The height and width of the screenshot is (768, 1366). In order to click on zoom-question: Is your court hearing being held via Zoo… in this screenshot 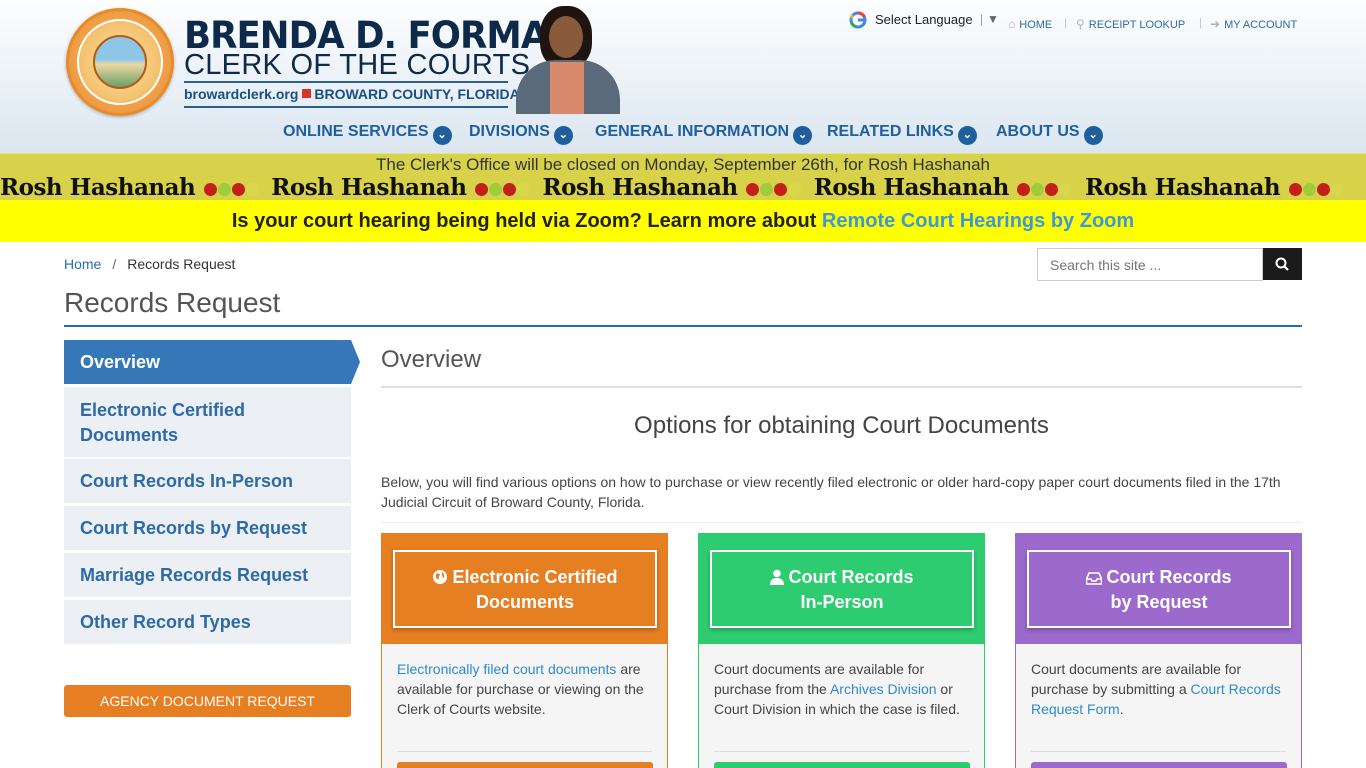, I will do `click(526, 221)`.